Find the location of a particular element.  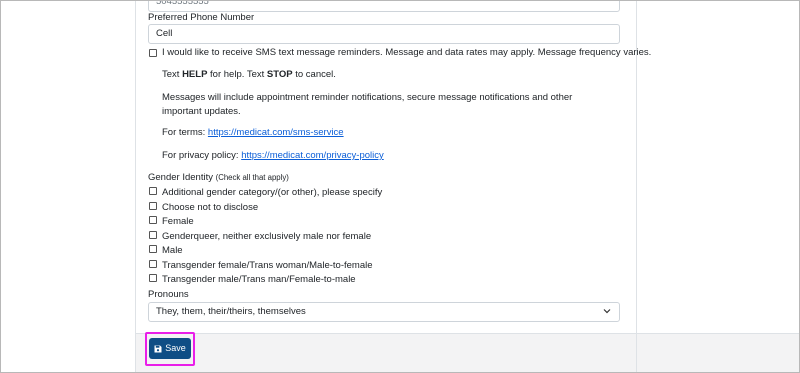

gender-option-label: Male is located at coordinates (172, 250).